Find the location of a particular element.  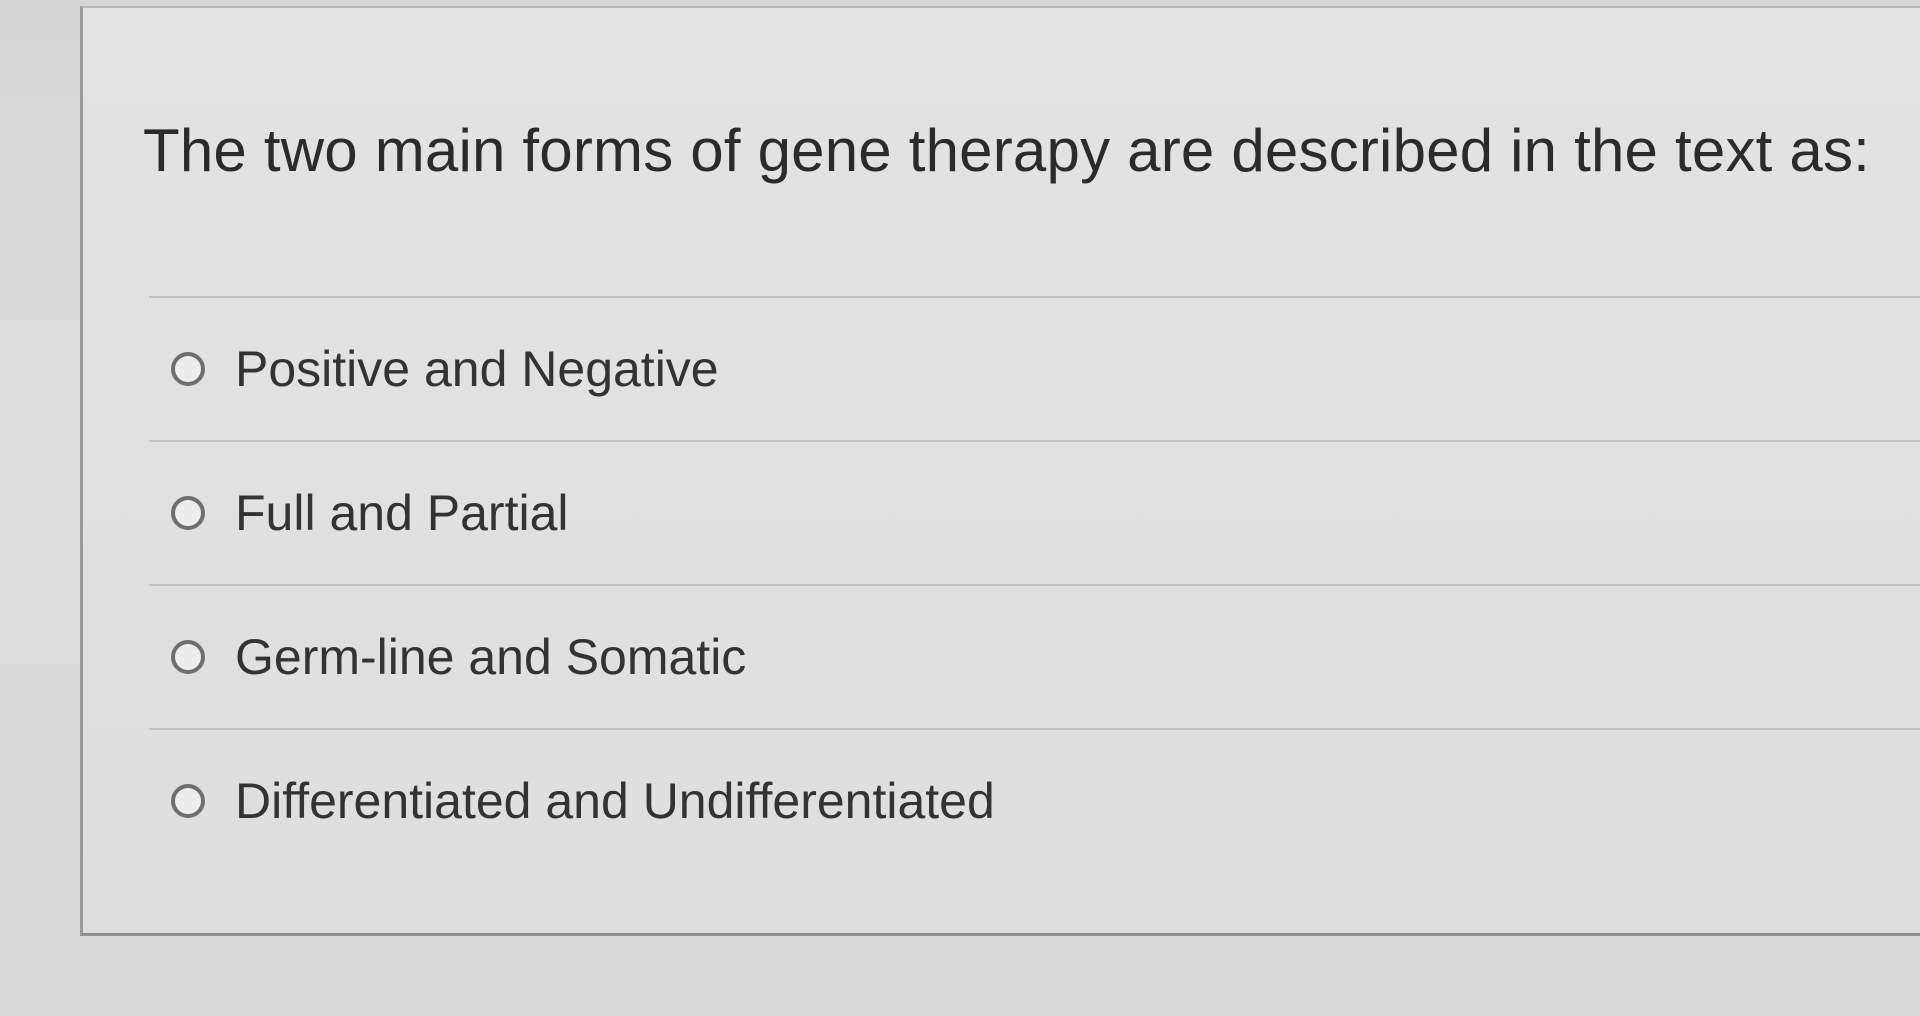

answer-option-3: Germ-line and Somatic is located at coordinates (1034, 656).